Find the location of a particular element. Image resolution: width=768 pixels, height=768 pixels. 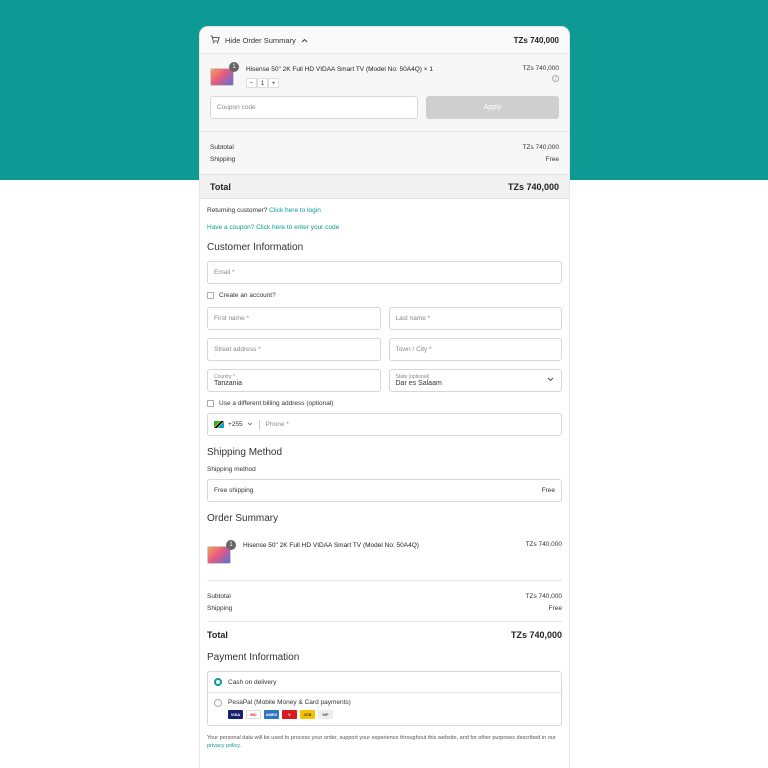

os-total-label: Total is located at coordinates (217, 635).